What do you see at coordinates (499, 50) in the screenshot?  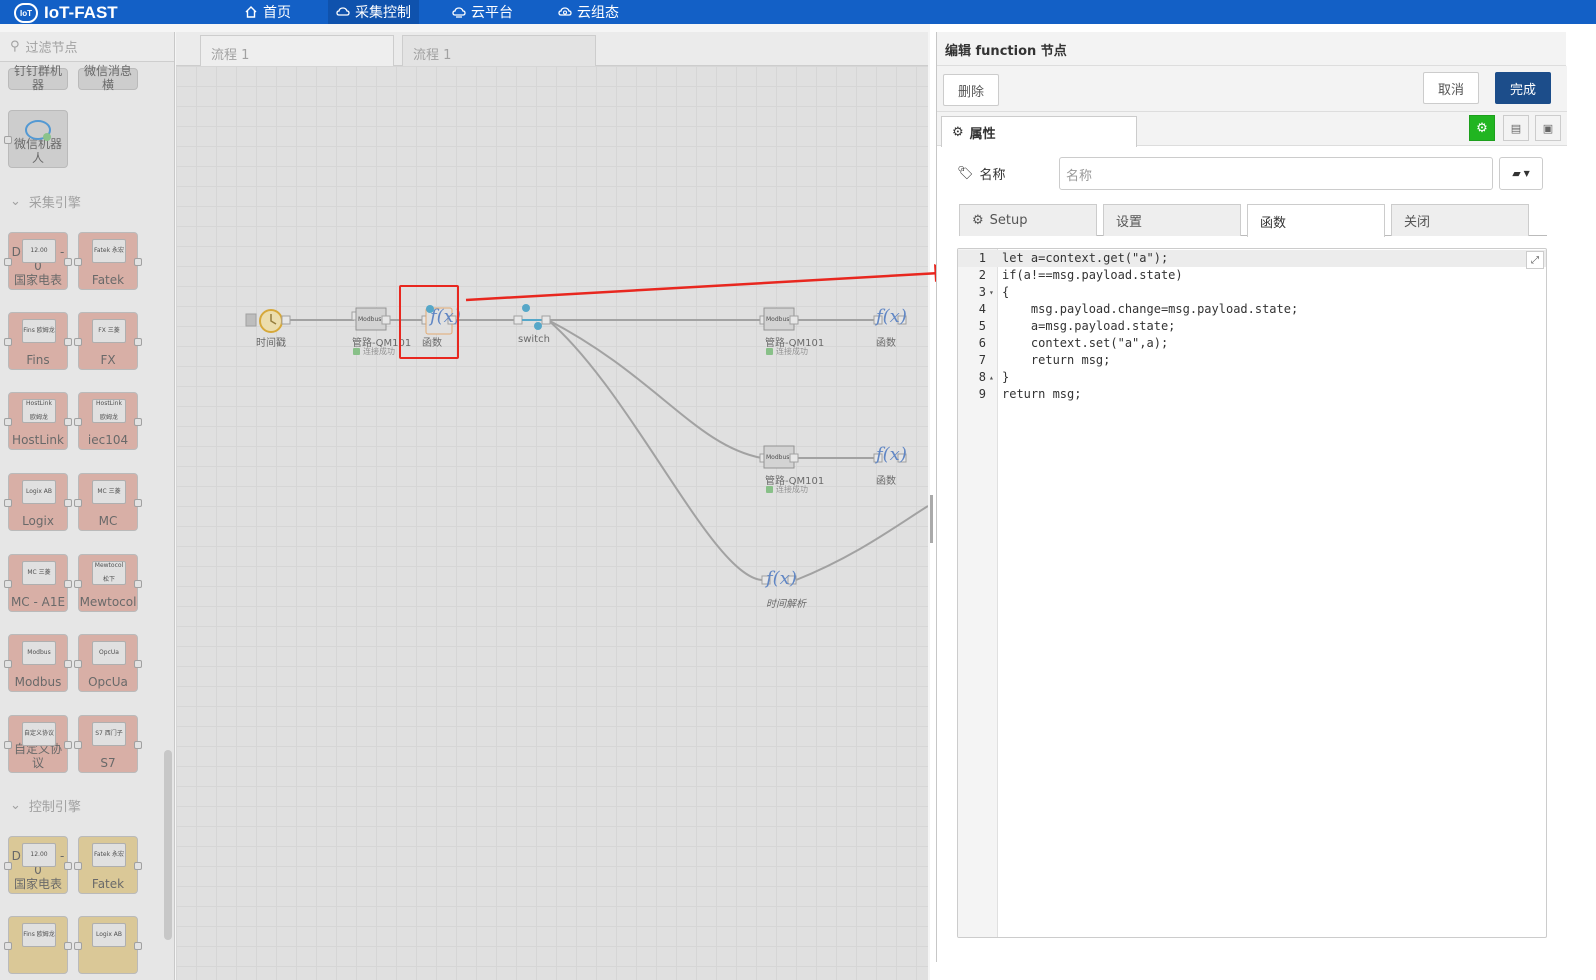 I see `tab-flow-1-active: 流程 1` at bounding box center [499, 50].